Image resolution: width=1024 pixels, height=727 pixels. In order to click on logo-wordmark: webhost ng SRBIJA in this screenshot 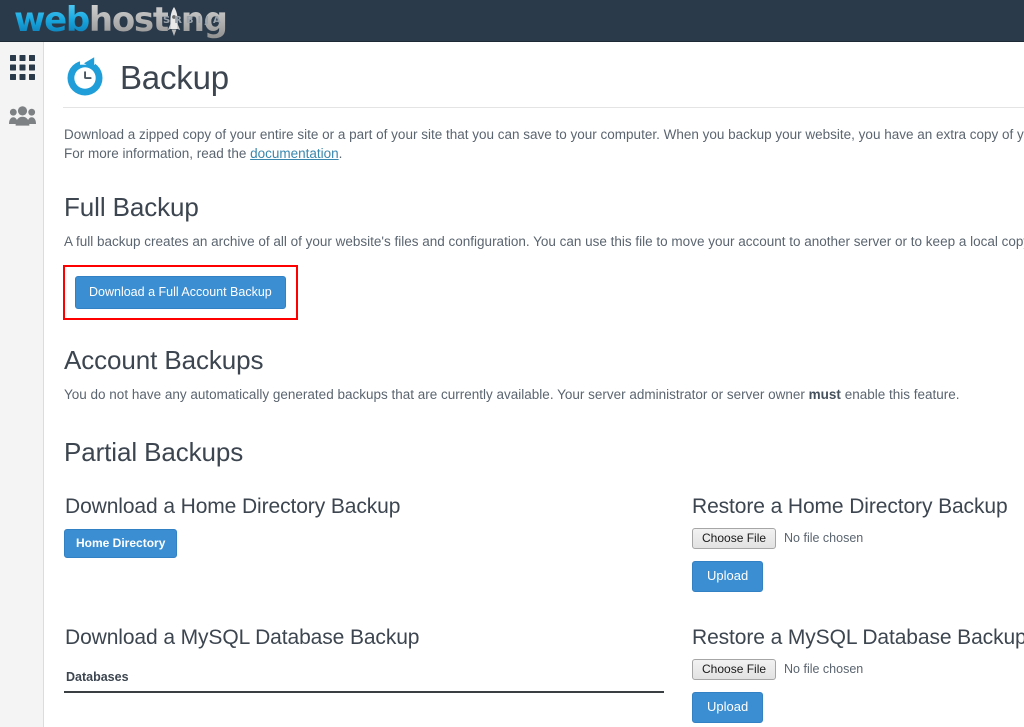, I will do `click(121, 20)`.